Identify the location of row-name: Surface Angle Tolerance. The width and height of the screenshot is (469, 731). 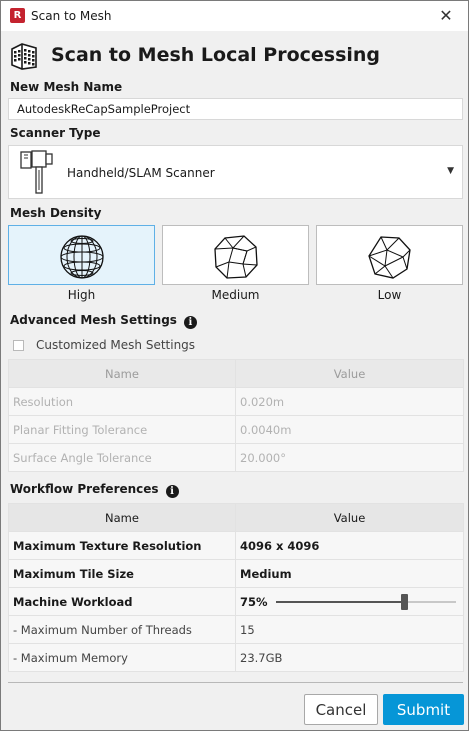
(122, 457).